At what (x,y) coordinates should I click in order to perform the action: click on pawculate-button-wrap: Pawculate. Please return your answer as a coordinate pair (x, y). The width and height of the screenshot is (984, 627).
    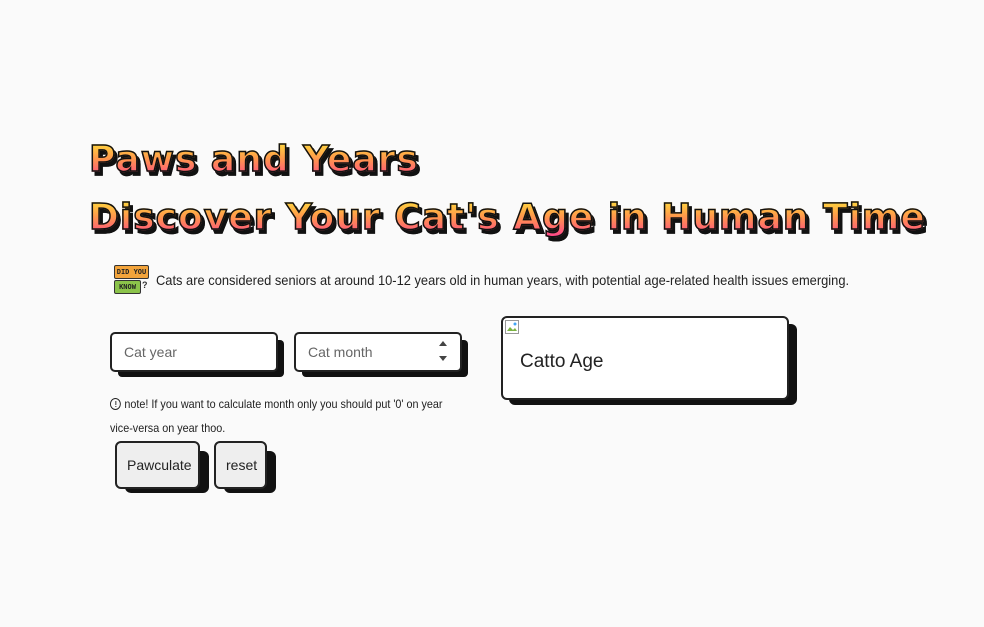
    Looking at the image, I should click on (162, 467).